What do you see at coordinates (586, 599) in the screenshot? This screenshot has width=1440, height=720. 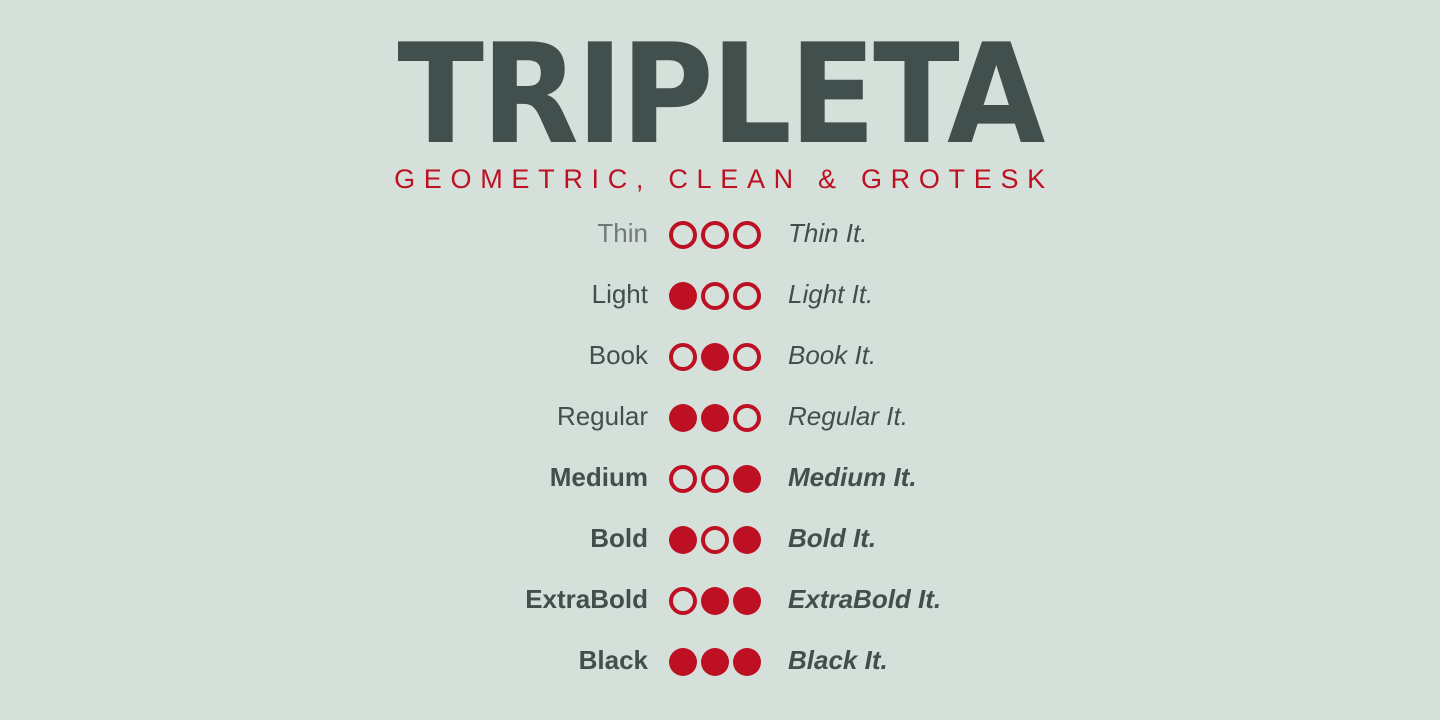 I see `weight-name: ExtraBold` at bounding box center [586, 599].